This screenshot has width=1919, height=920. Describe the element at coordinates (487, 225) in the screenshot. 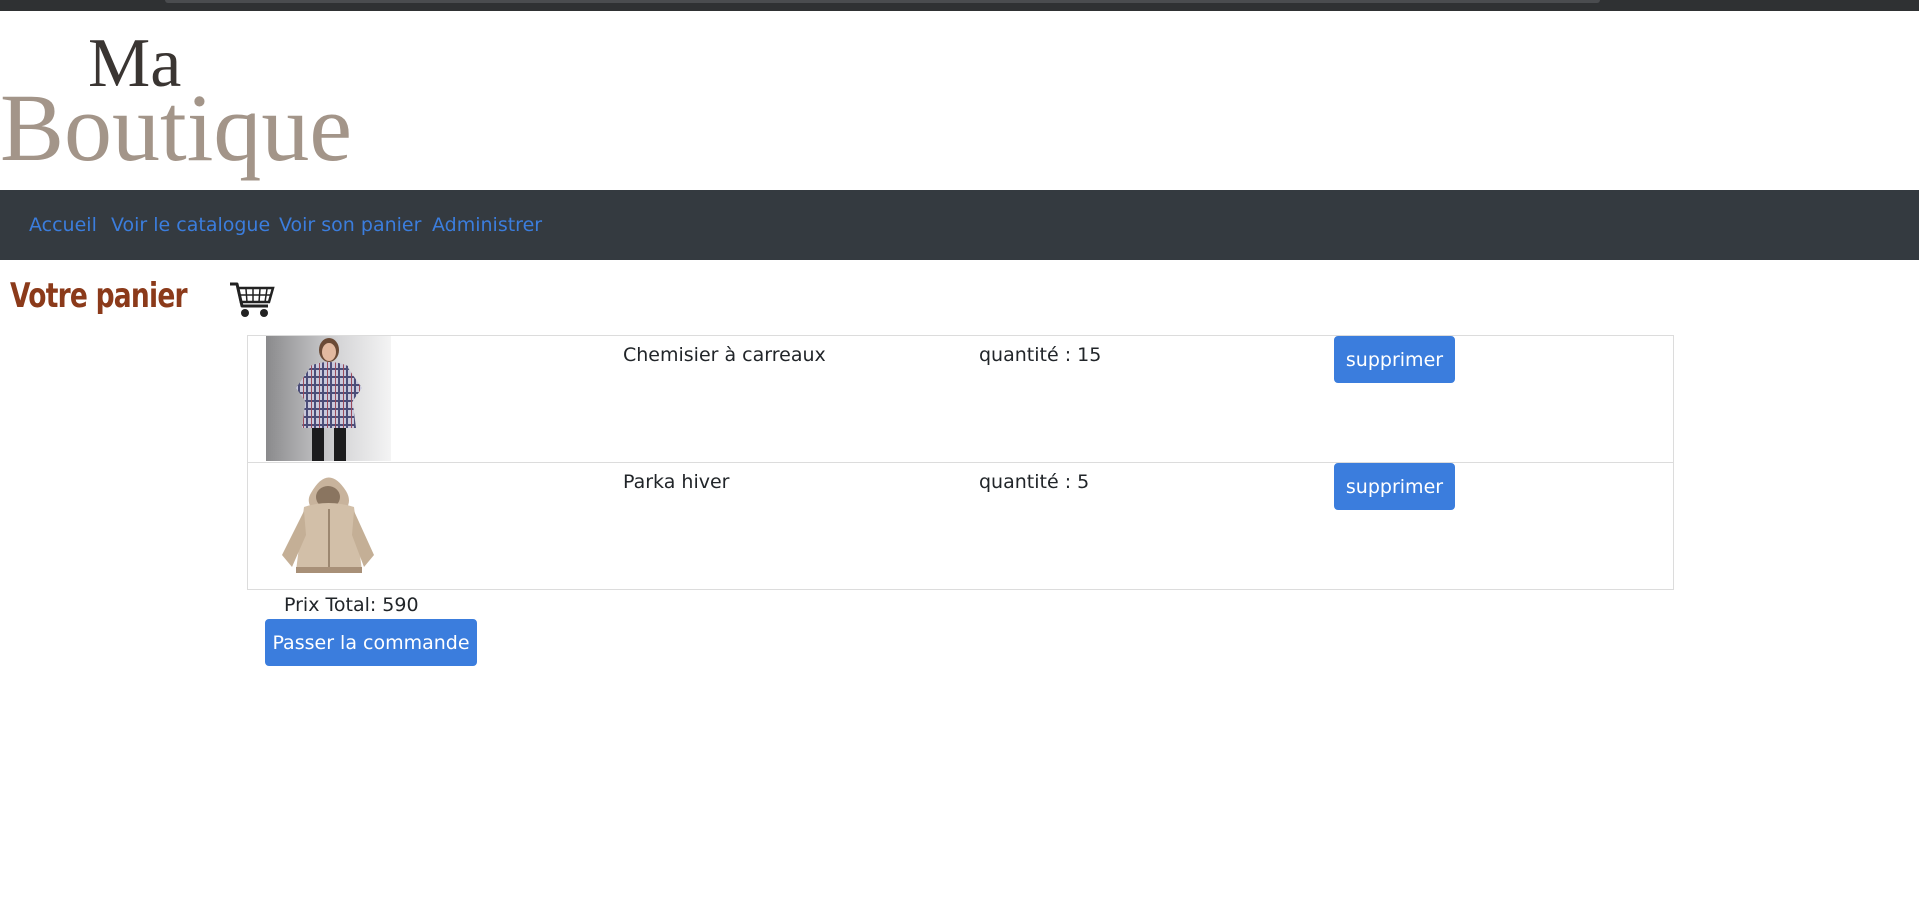

I see `nav-link-administrer: Administrer` at that location.